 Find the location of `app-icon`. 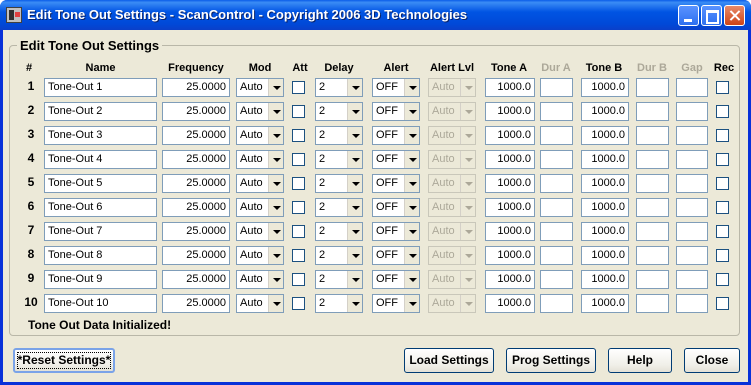

app-icon is located at coordinates (14, 15).